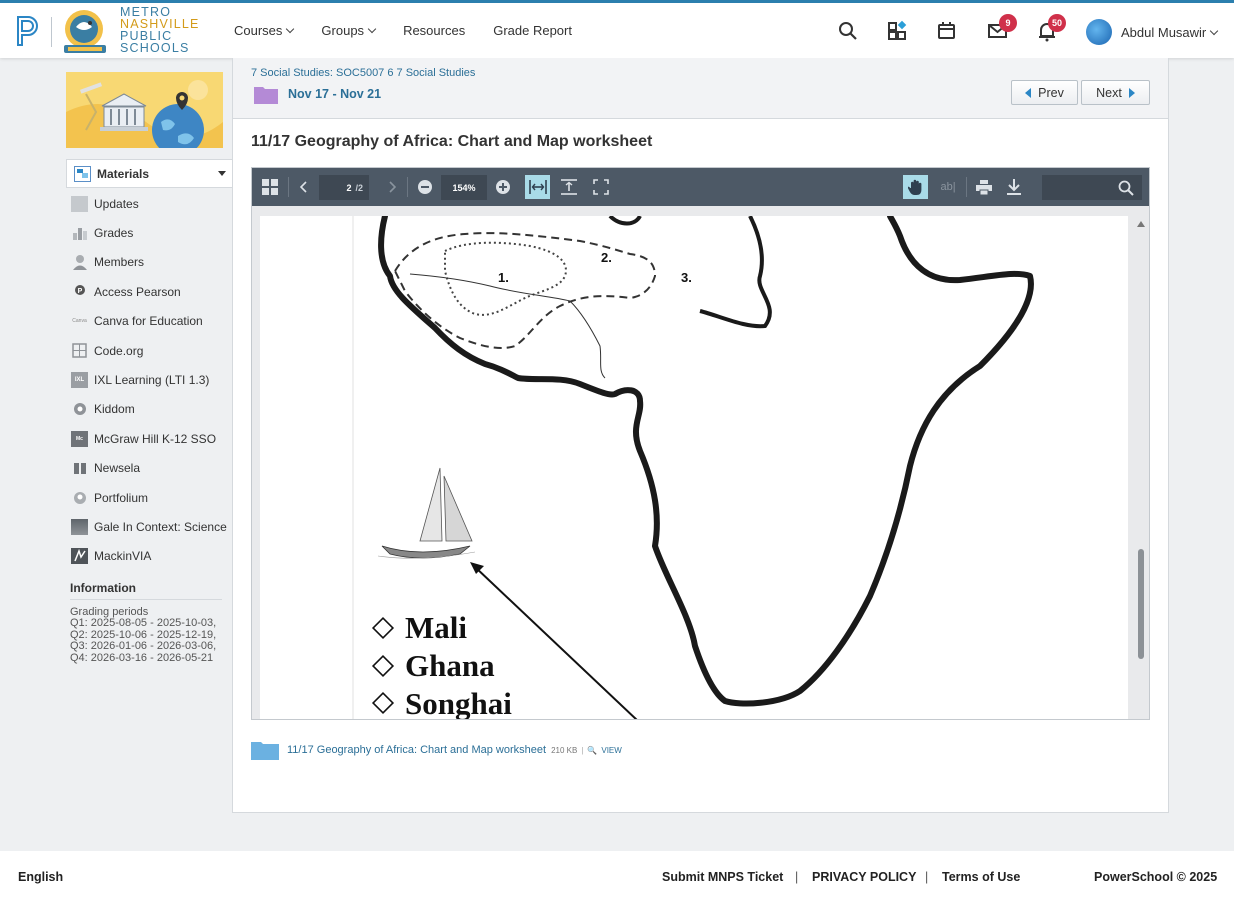  Describe the element at coordinates (1051, 92) in the screenshot. I see `prev-label: Prev` at that location.